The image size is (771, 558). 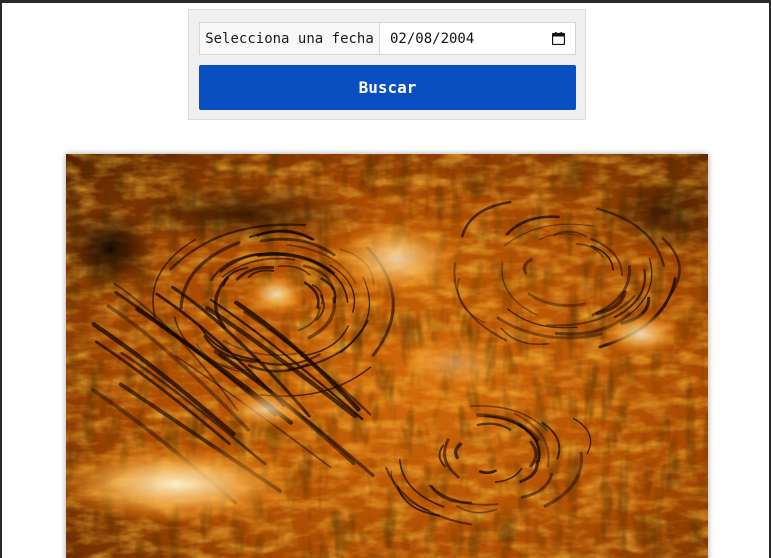 I want to click on bright-plage-mid, so click(x=266, y=409).